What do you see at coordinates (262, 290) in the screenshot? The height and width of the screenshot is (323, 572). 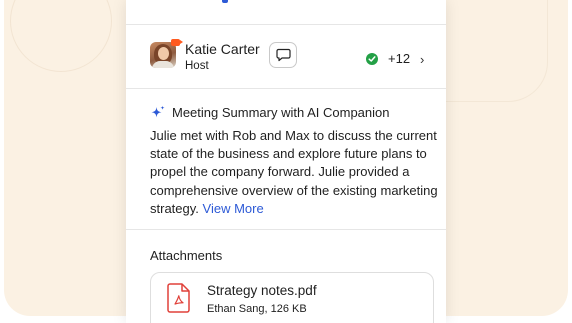 I see `attachment-file-name: Strategy notes.pdf` at bounding box center [262, 290].